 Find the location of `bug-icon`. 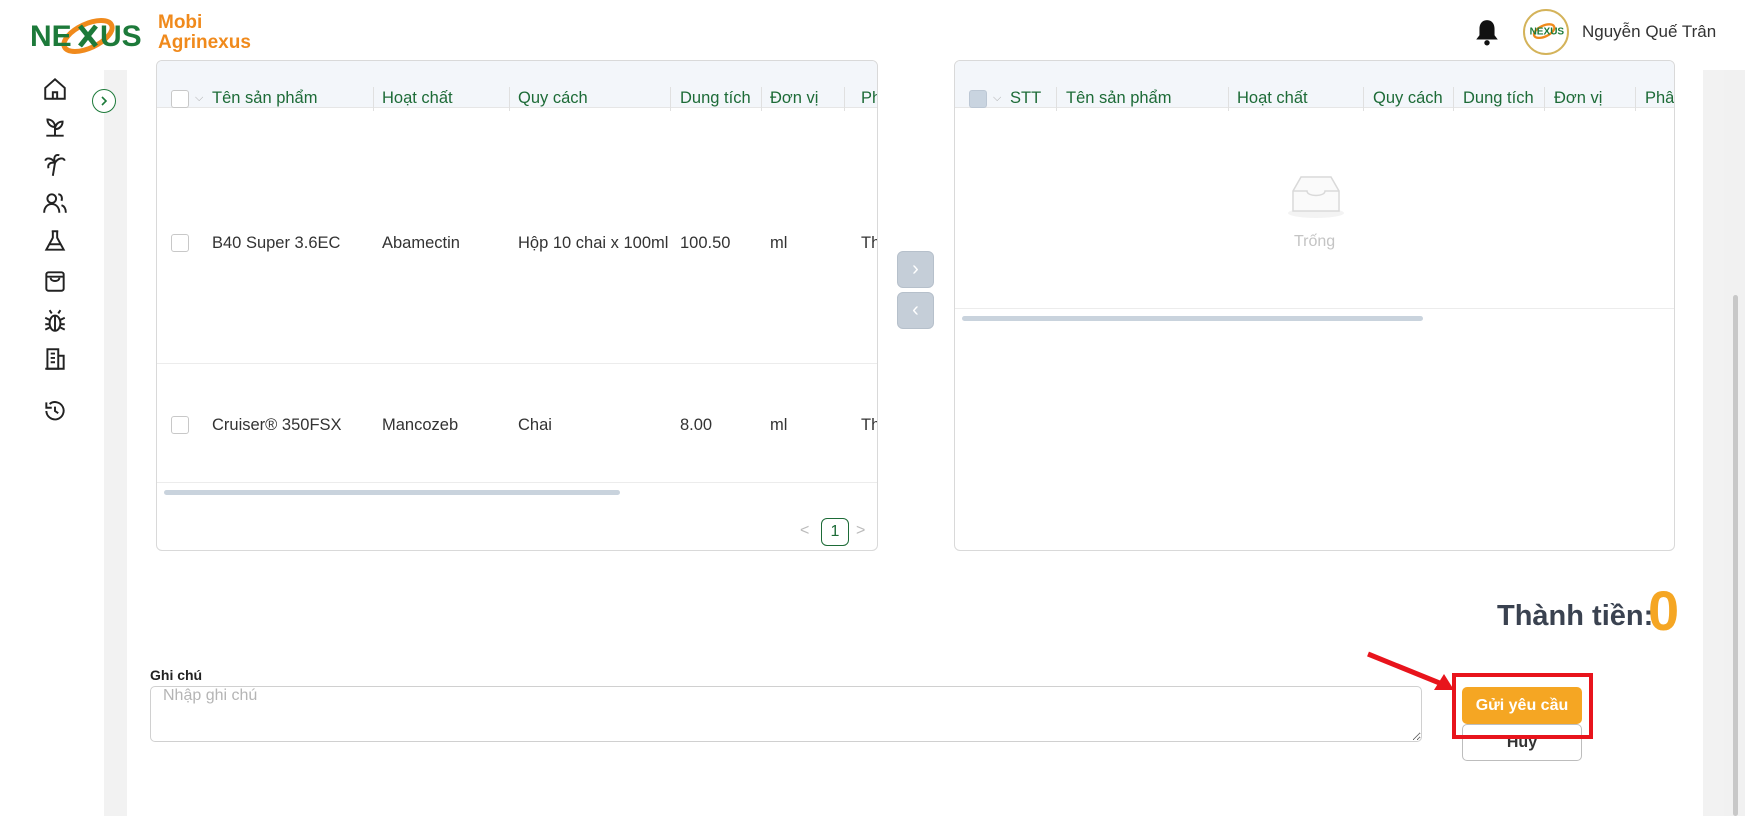

bug-icon is located at coordinates (55, 321).